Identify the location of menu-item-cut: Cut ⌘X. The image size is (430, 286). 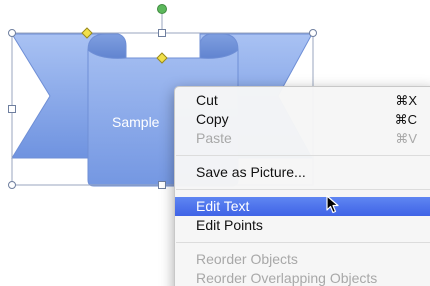
(302, 100).